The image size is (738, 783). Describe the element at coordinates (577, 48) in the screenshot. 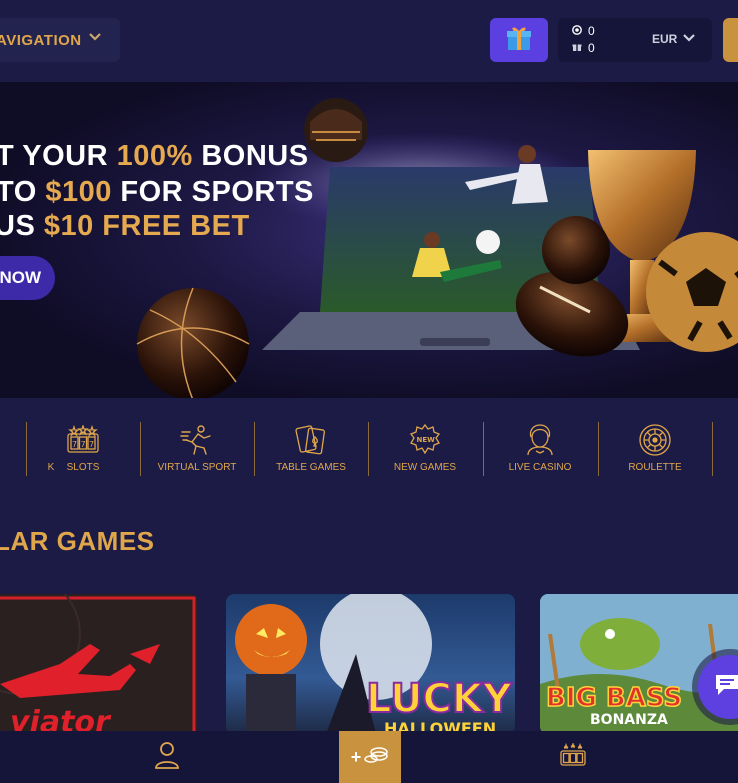

I see `bonus-gift-icon` at that location.